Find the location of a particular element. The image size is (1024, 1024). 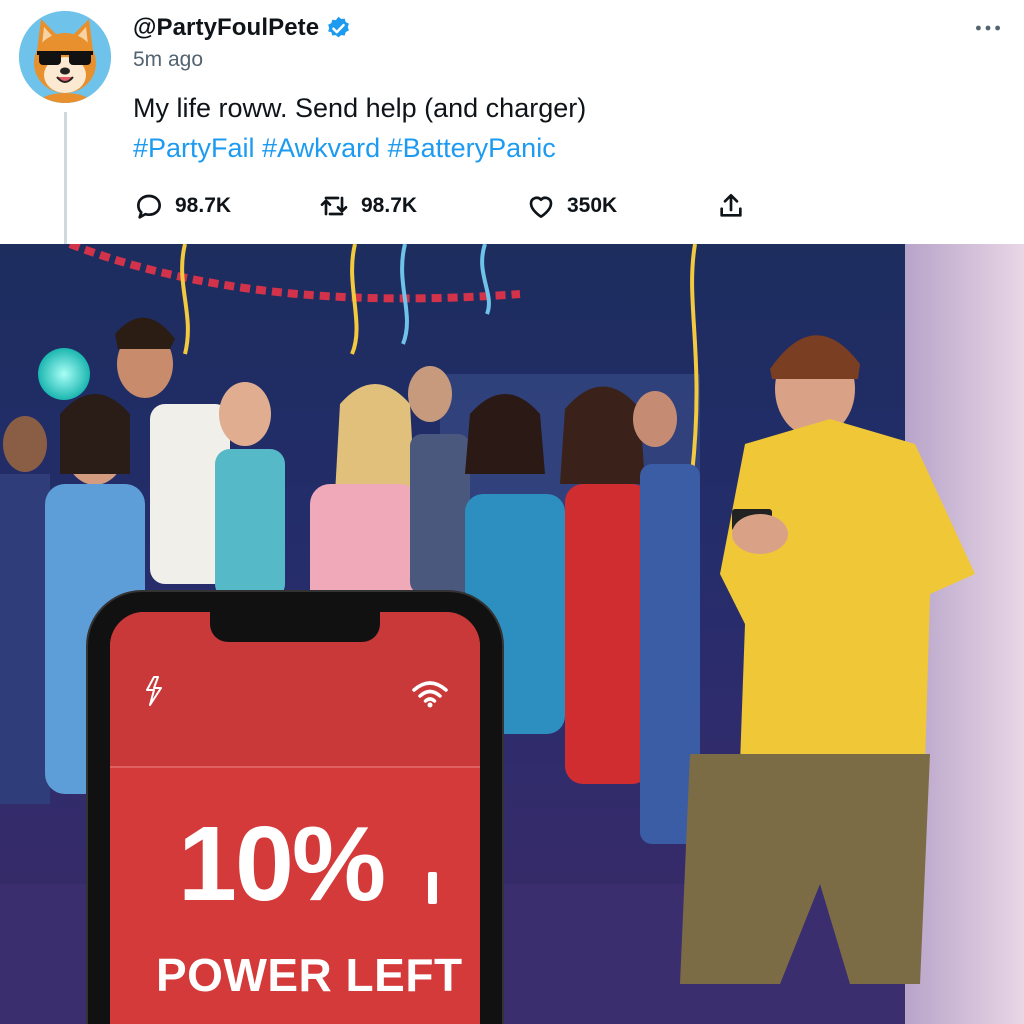

power-left-label: POWER LEFT is located at coordinates (309, 975).